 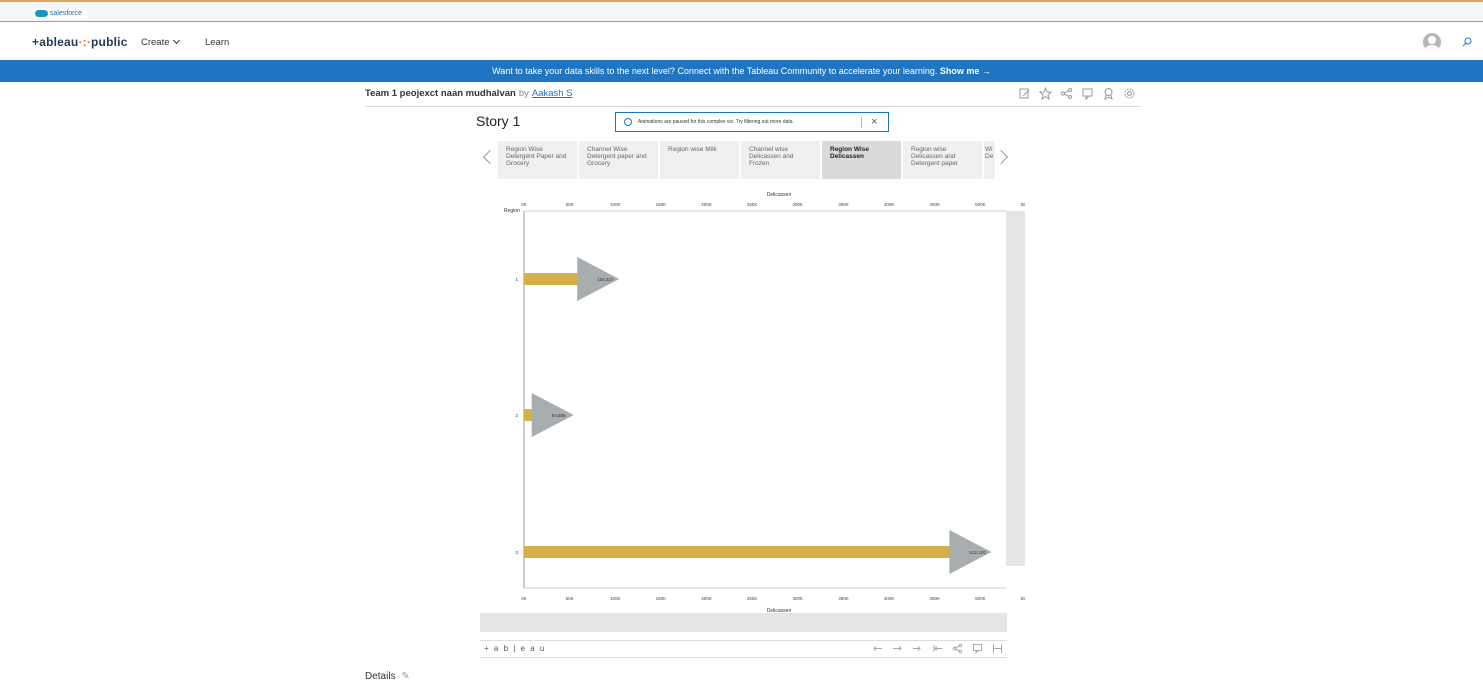 What do you see at coordinates (934, 204) in the screenshot?
I see `x-tick-label-top: 450K` at bounding box center [934, 204].